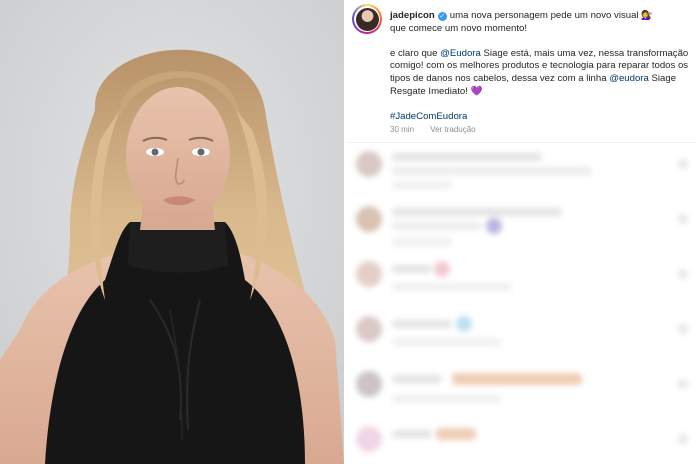 This screenshot has height=464, width=696. What do you see at coordinates (629, 78) in the screenshot?
I see `mention-link-eudora-2: @eudora` at bounding box center [629, 78].